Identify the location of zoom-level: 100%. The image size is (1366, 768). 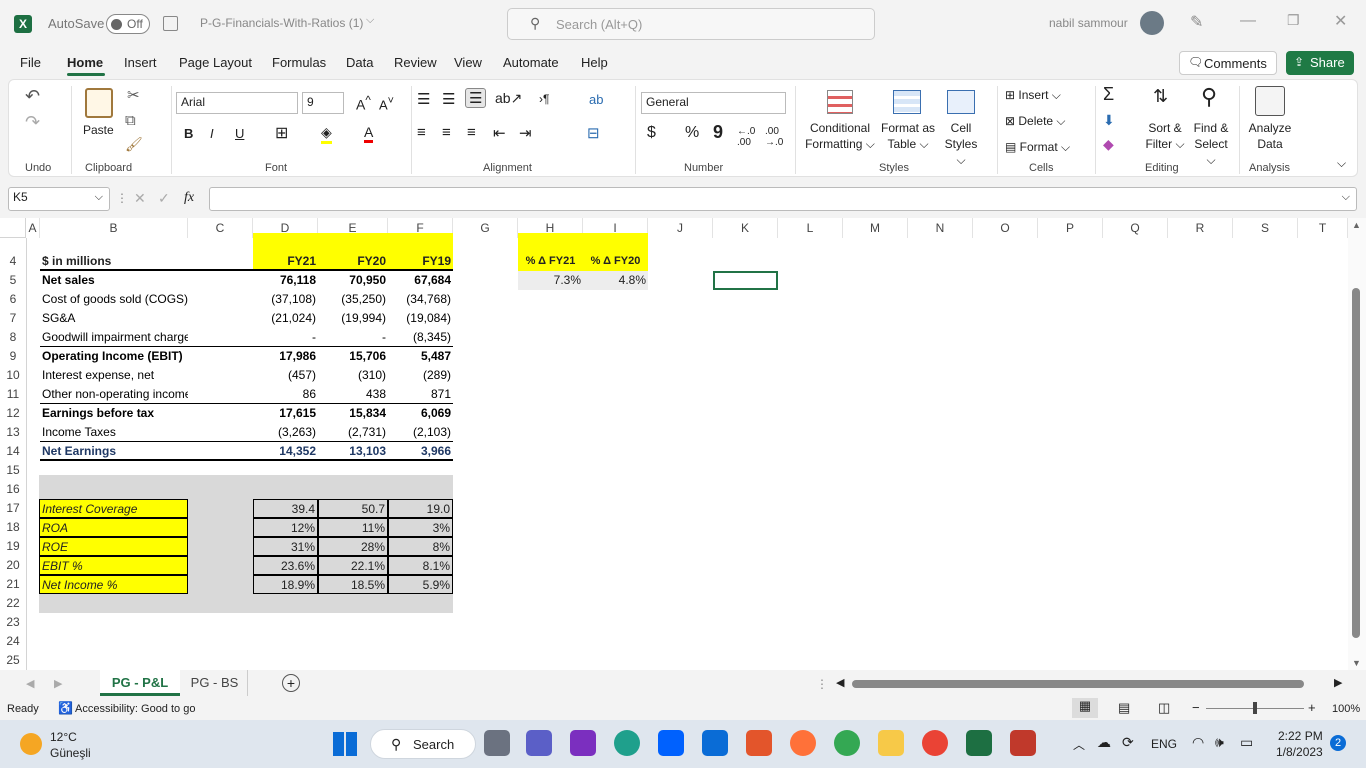
(1346, 709).